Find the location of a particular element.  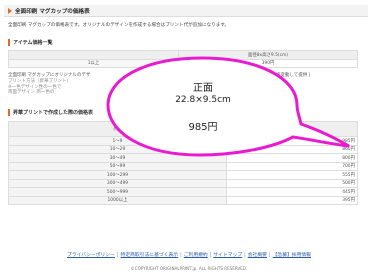

notes-line-tail: 了承ください。 is located at coordinates (276, 93).